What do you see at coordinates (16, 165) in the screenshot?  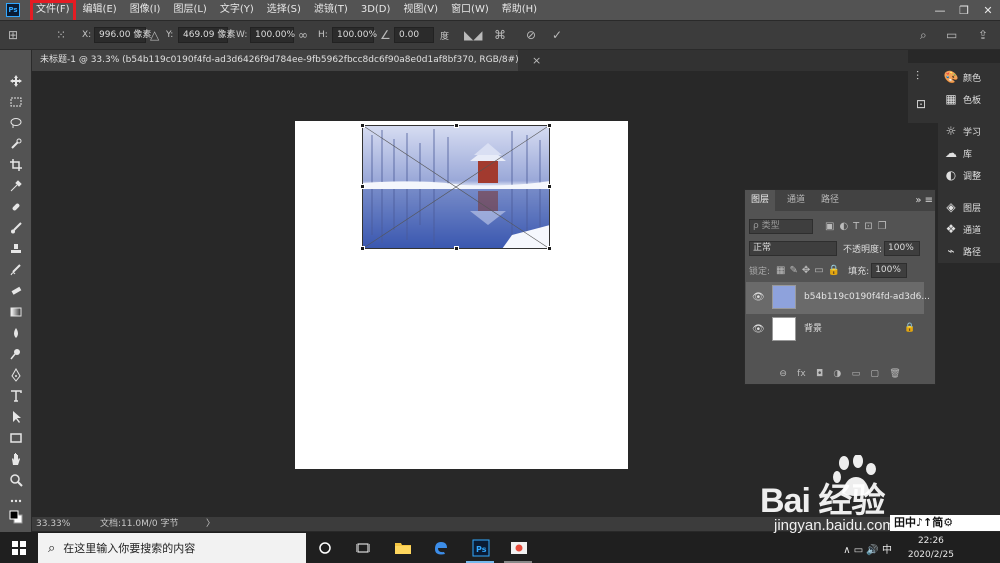 I see `crop-tool-icon` at bounding box center [16, 165].